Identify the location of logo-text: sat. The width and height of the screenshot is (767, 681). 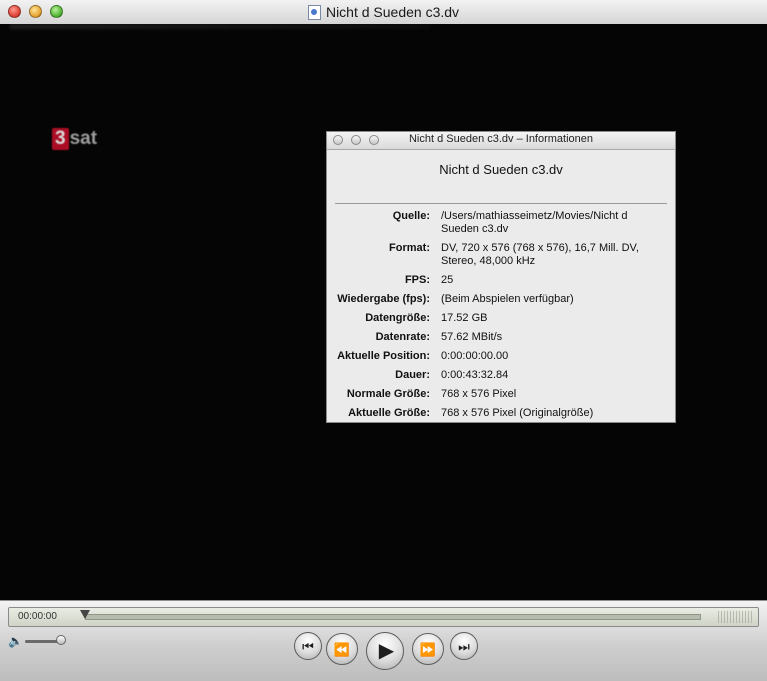
(83, 138).